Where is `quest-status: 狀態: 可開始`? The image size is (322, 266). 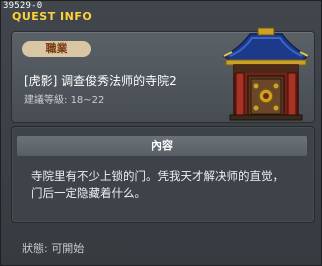
quest-status: 狀態: 可開始 is located at coordinates (53, 248).